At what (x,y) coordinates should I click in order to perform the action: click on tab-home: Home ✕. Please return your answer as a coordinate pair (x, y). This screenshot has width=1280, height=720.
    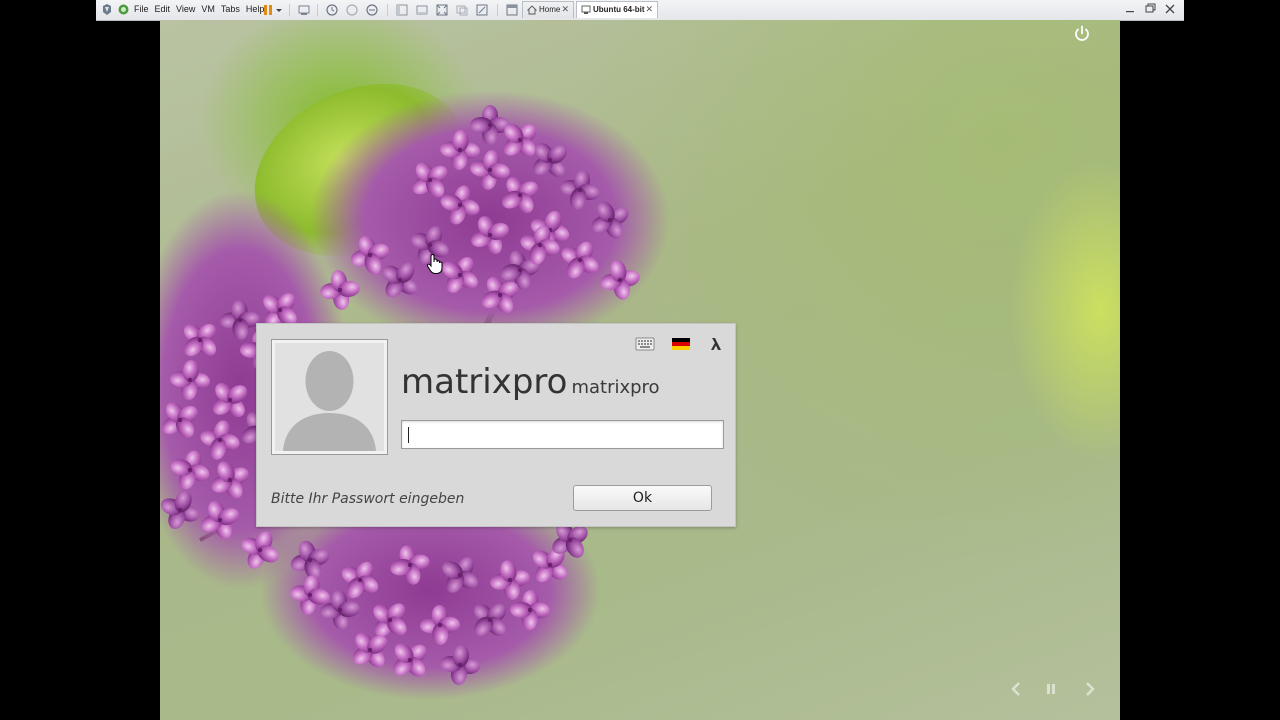
    Looking at the image, I should click on (548, 9).